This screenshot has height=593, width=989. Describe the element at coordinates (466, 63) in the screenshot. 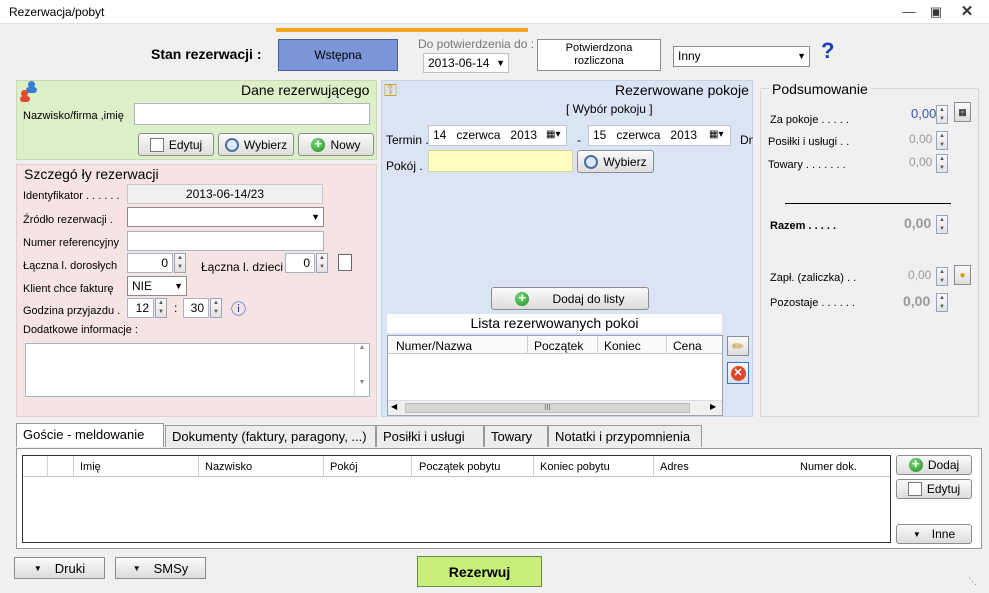

I see `confirm-date-picker: 2013-06-14 ▼` at that location.